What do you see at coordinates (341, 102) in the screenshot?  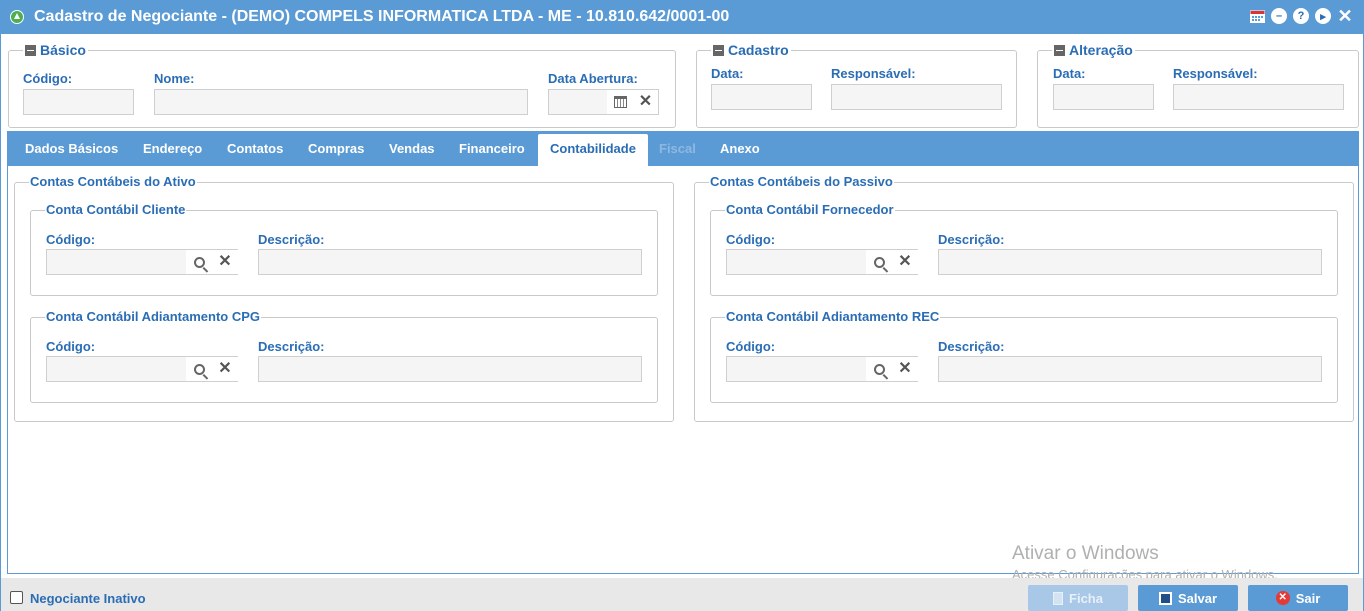 I see `nome-field` at bounding box center [341, 102].